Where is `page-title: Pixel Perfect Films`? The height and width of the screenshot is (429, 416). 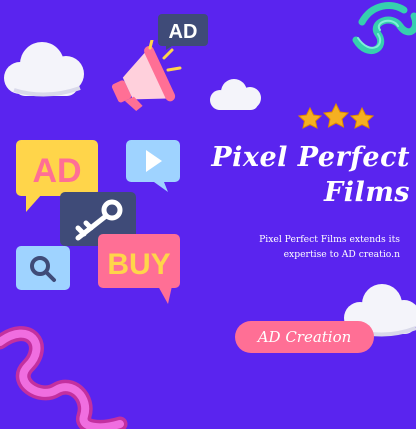 page-title: Pixel Perfect Films is located at coordinates (303, 175).